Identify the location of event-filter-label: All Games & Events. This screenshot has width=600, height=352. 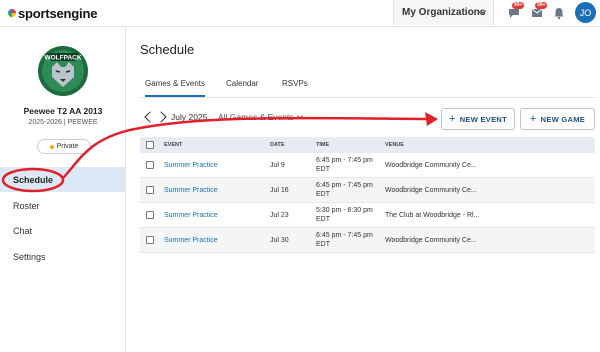
(256, 117).